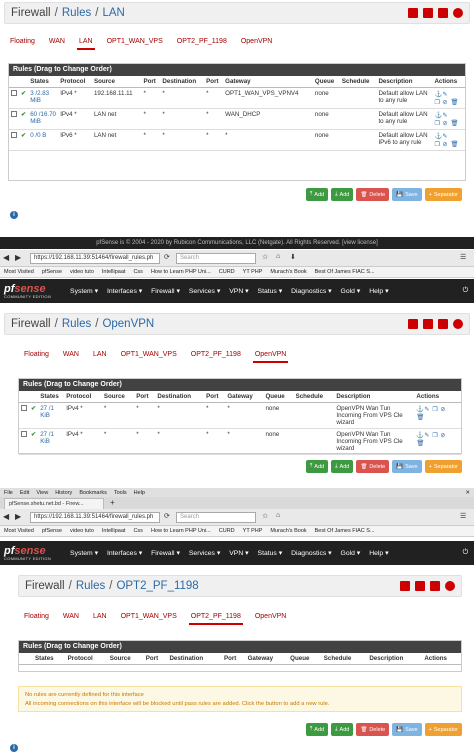 This screenshot has width=474, height=755. Describe the element at coordinates (124, 553) in the screenshot. I see `nav-interfaces: Interfaces ▾` at that location.